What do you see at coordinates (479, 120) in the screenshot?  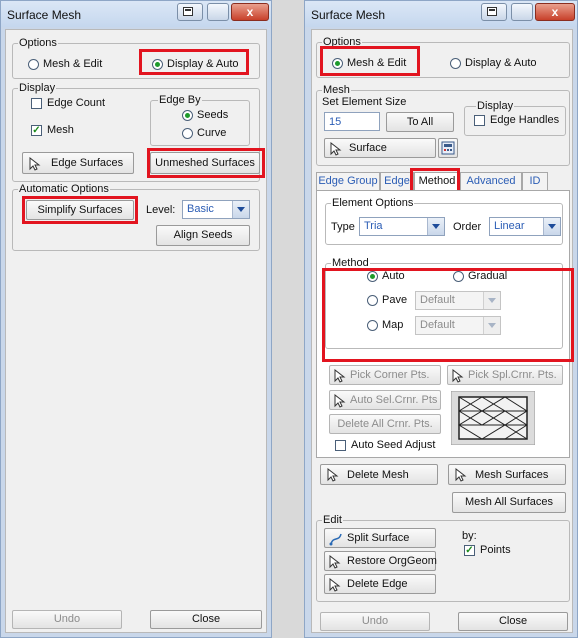 I see `edge-handles-checkbox` at bounding box center [479, 120].